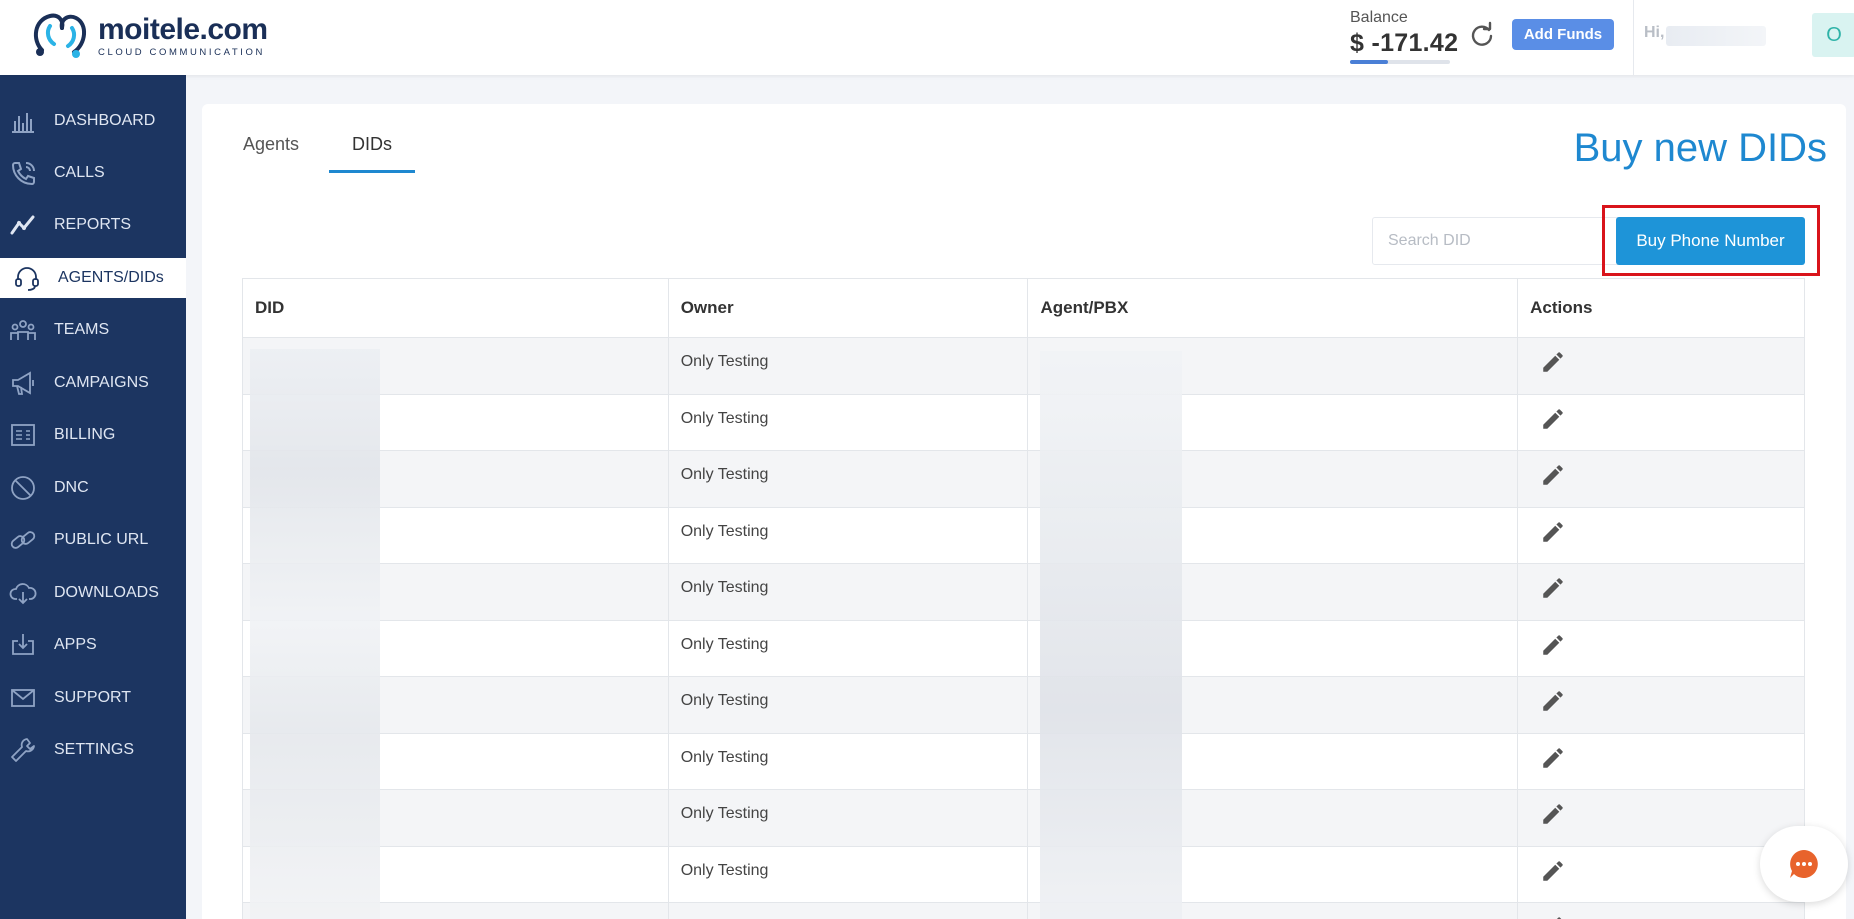  I want to click on chart-line-icon, so click(23, 225).